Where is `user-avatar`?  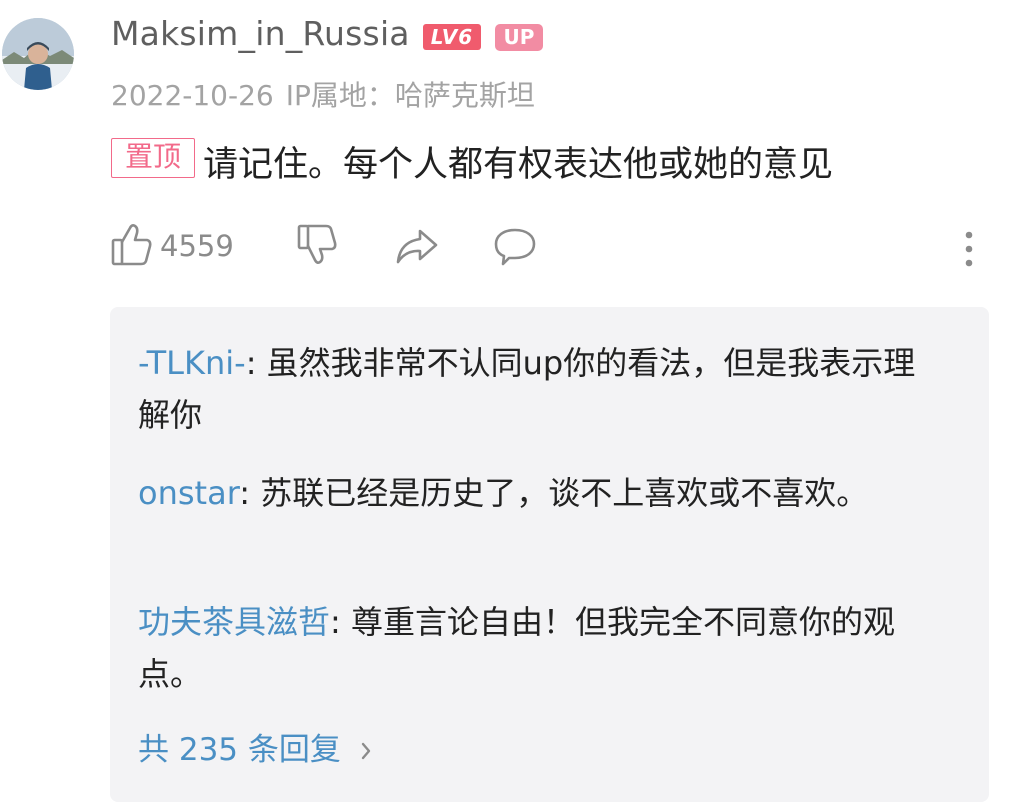 user-avatar is located at coordinates (38, 54).